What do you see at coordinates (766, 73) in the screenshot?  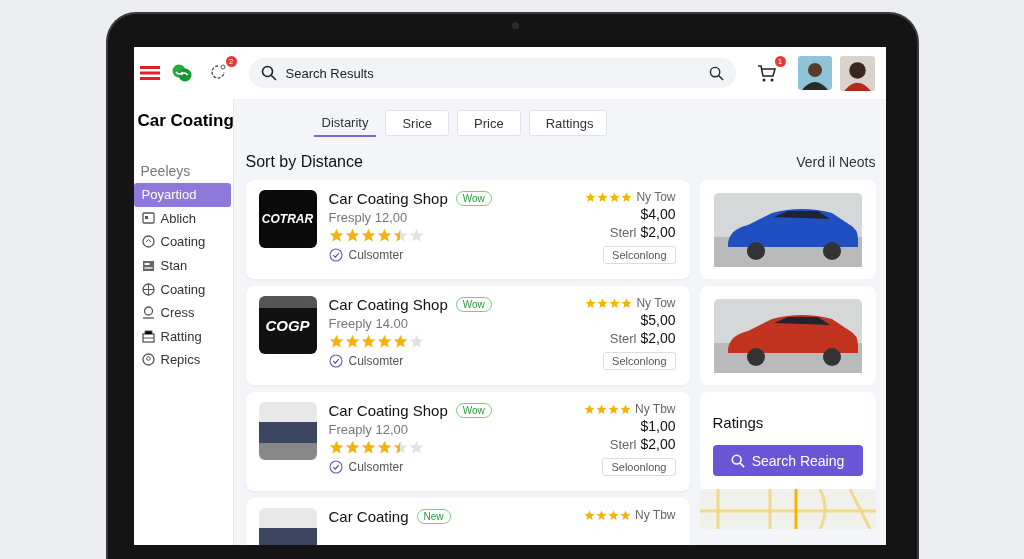 I see `cart-icon` at bounding box center [766, 73].